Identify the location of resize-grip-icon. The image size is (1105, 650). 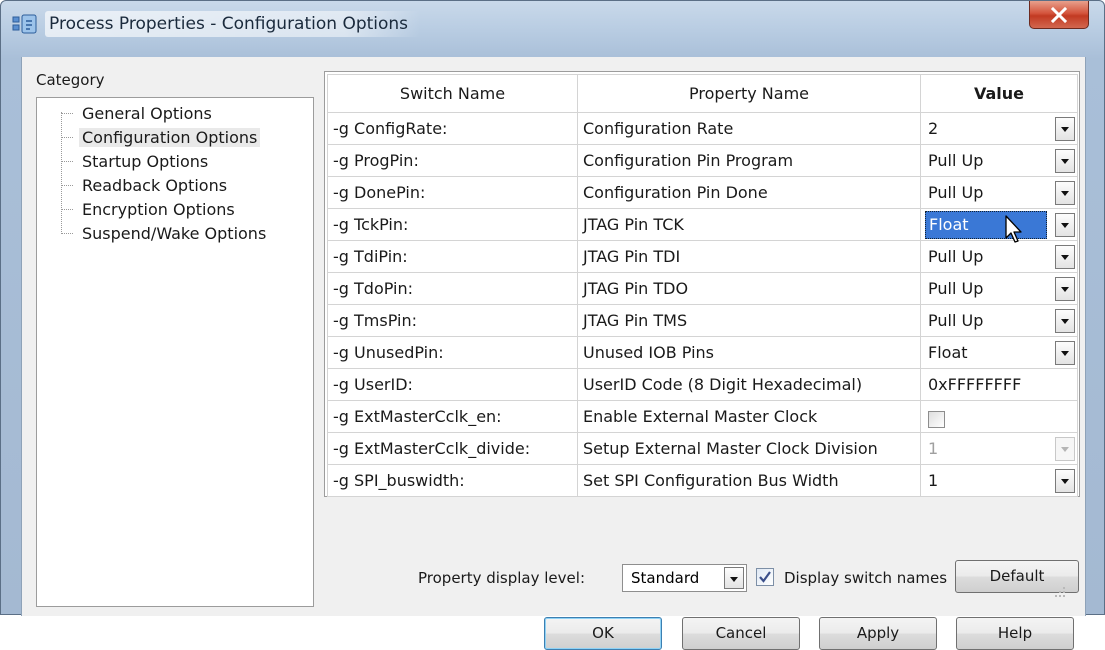
(1060, 592).